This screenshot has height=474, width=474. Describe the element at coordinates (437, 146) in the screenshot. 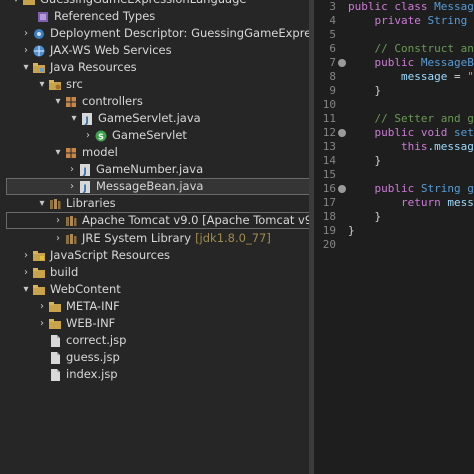

I see `code-line-13: this.messag` at that location.